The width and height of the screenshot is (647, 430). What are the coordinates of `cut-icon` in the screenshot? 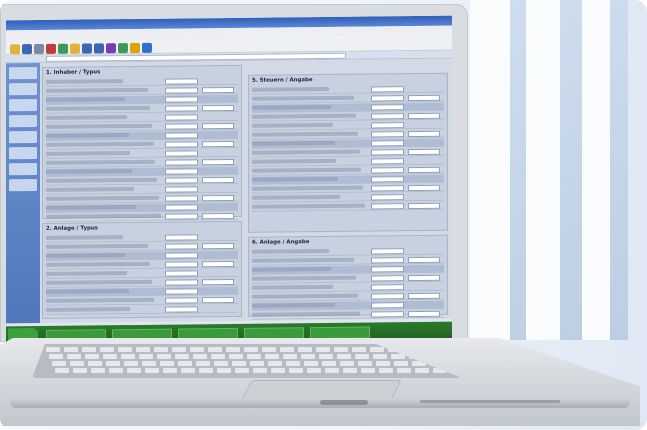 It's located at (51, 48).